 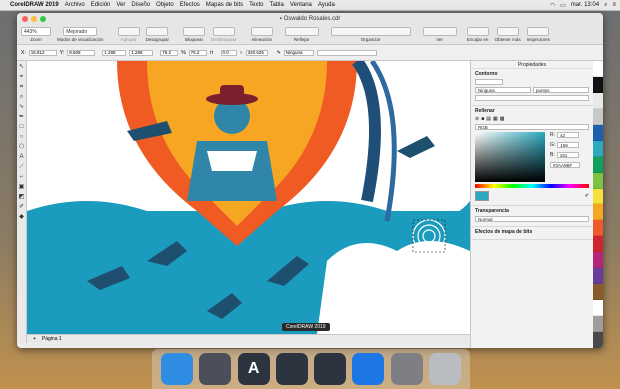 I want to click on minimize-window-button, so click(x=34, y=19).